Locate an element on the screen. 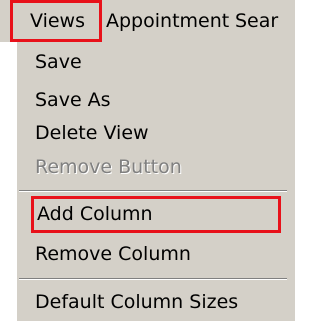 This screenshot has height=321, width=320. menu-item-save-as: Save As is located at coordinates (156, 100).